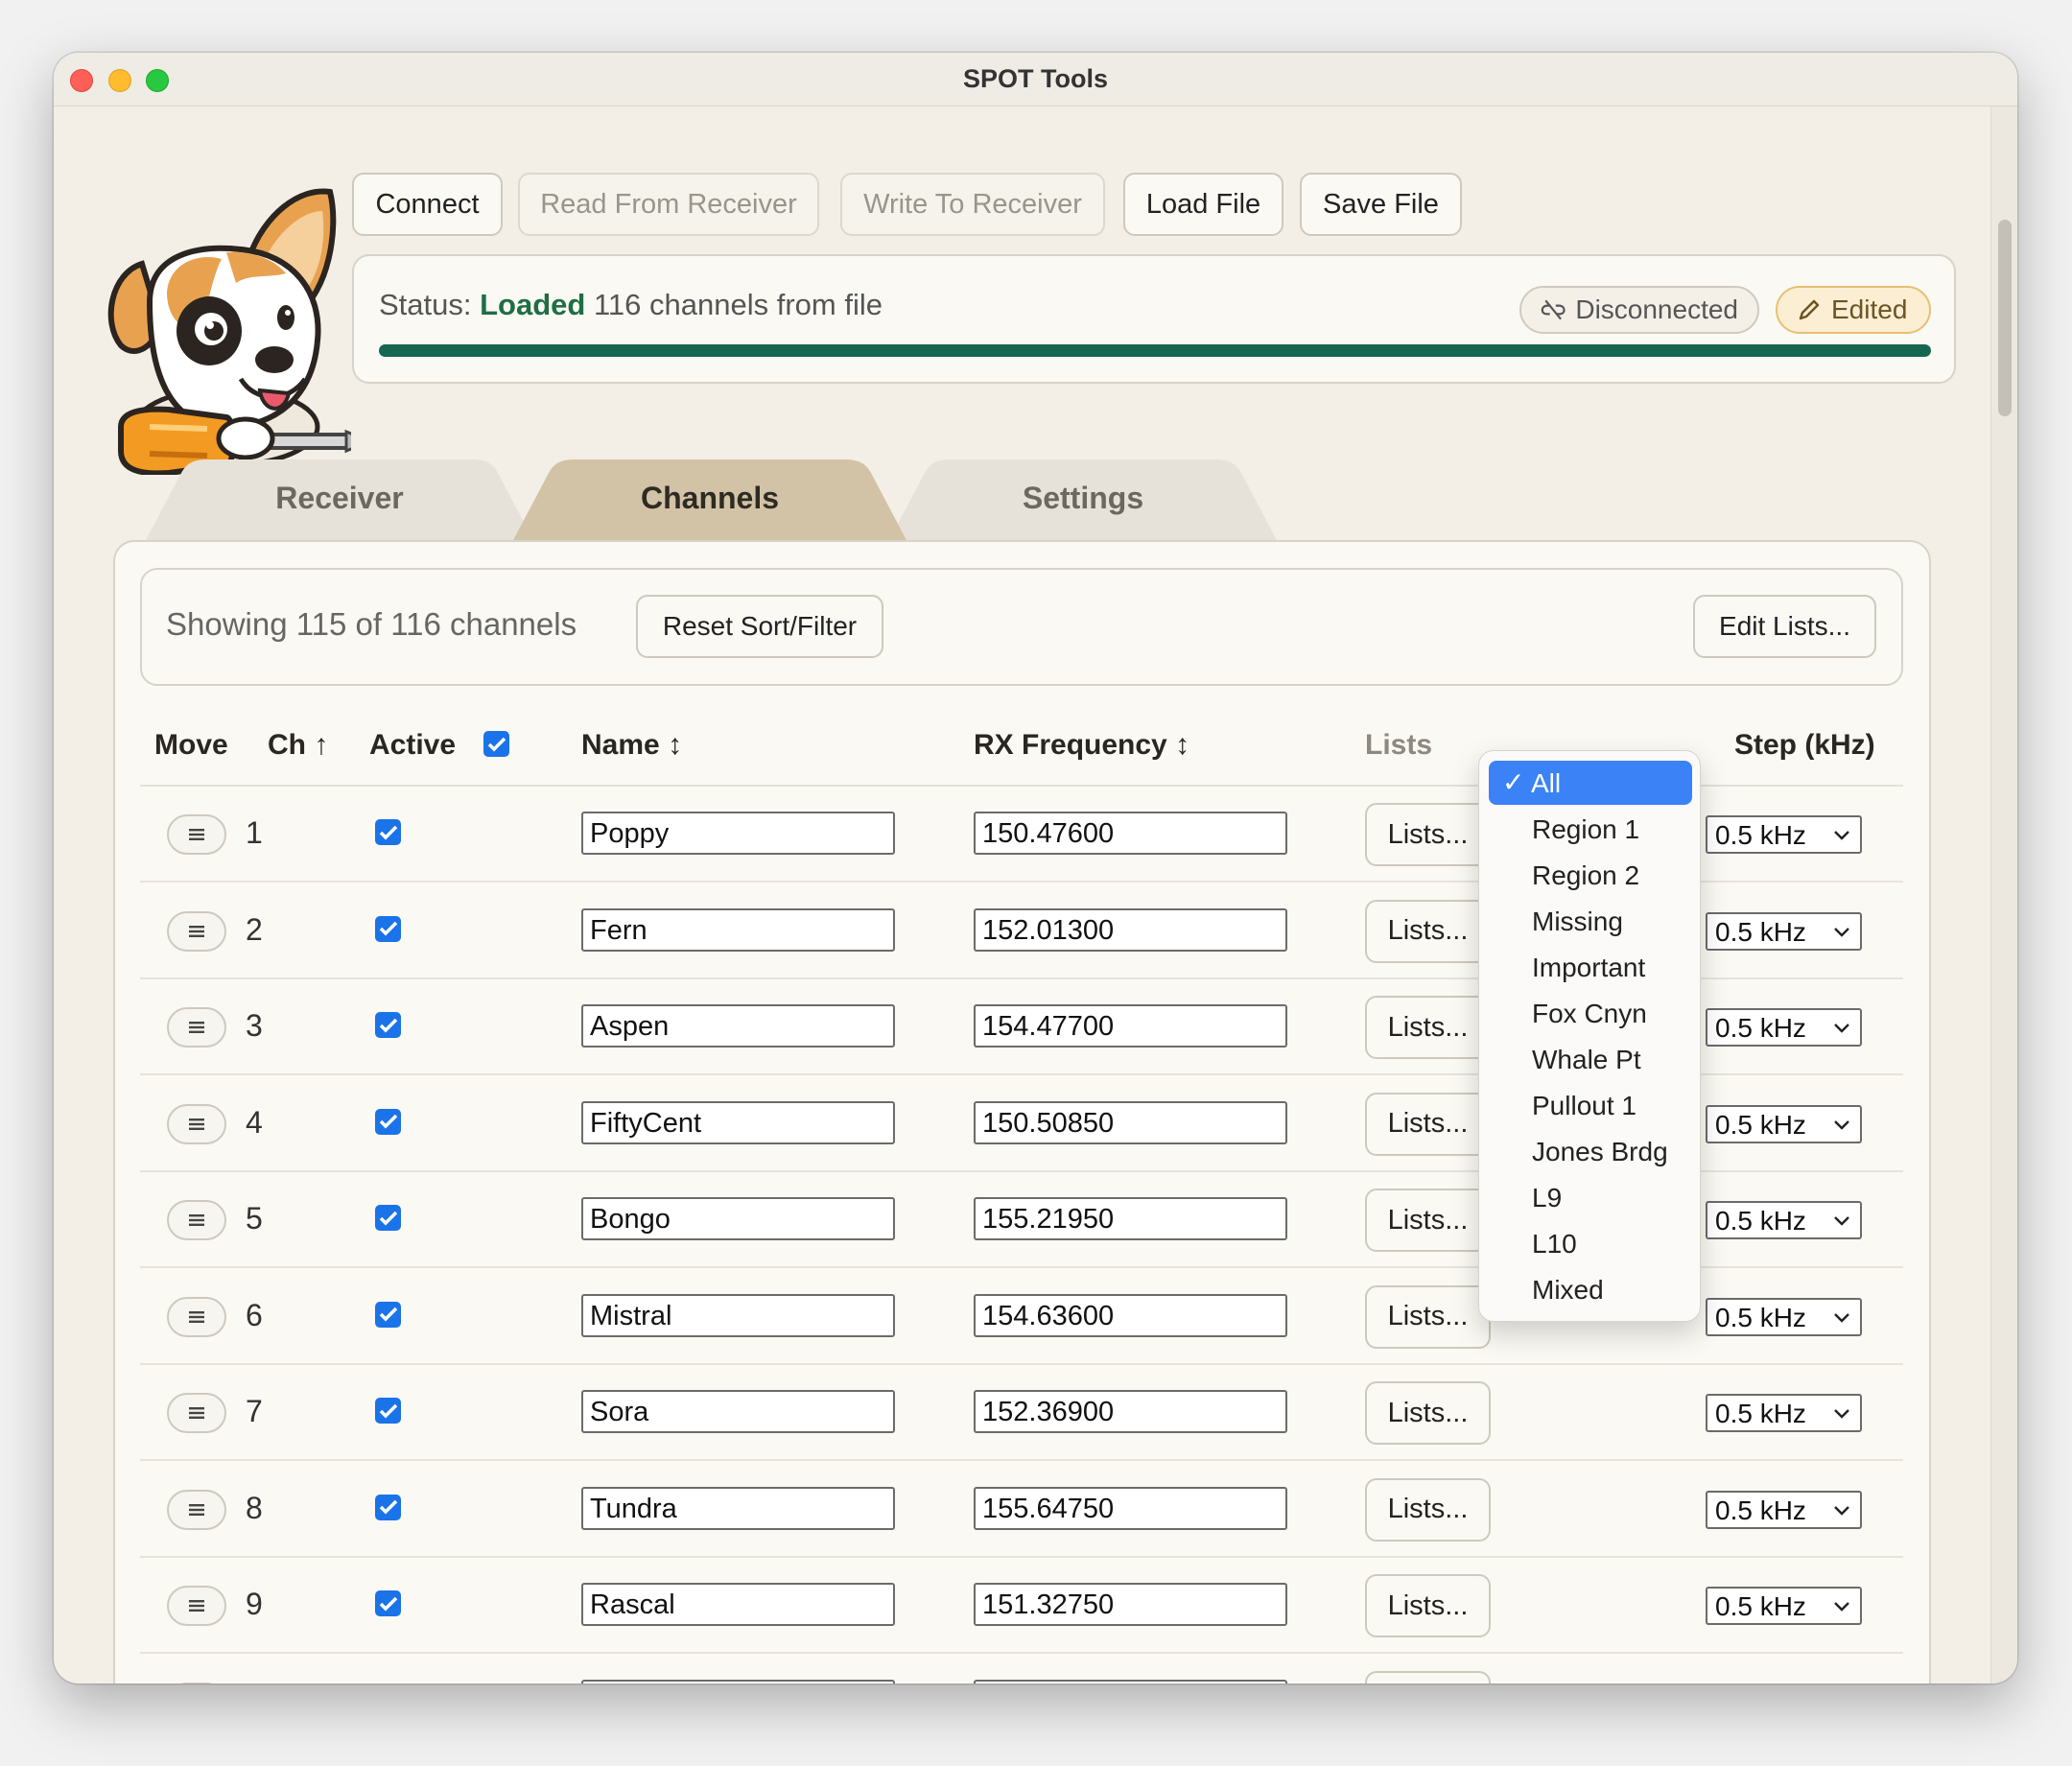  What do you see at coordinates (738, 1026) in the screenshot?
I see `channel-name-input: Aspen` at bounding box center [738, 1026].